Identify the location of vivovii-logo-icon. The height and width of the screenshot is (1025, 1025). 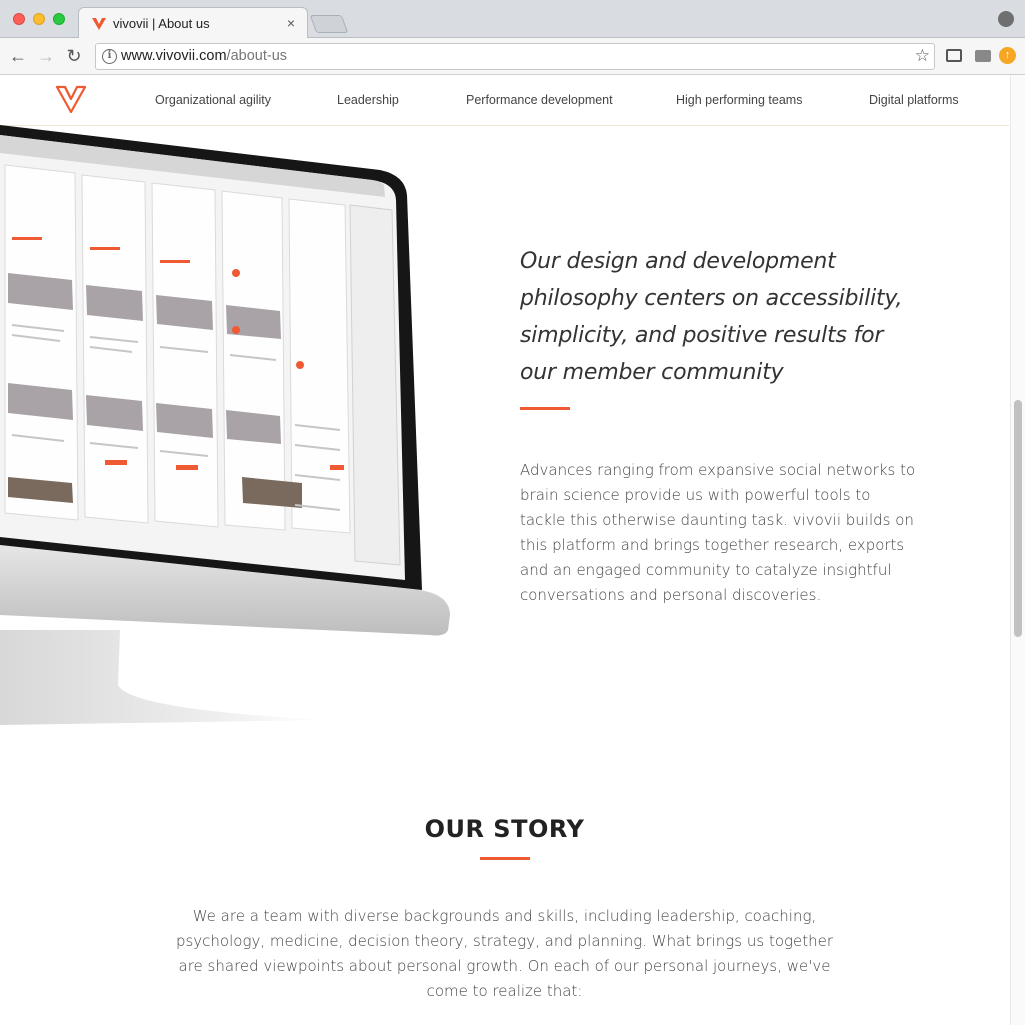
(71, 99).